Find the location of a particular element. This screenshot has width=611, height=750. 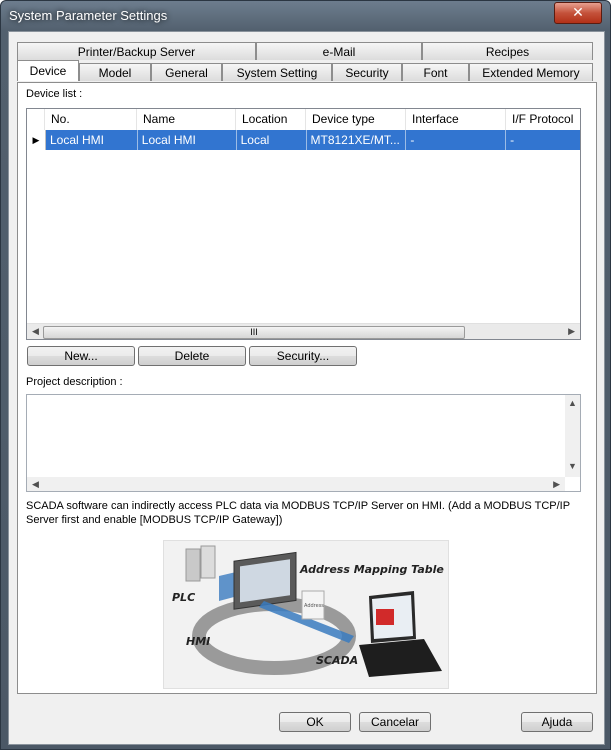

plc-icon is located at coordinates (193, 565).